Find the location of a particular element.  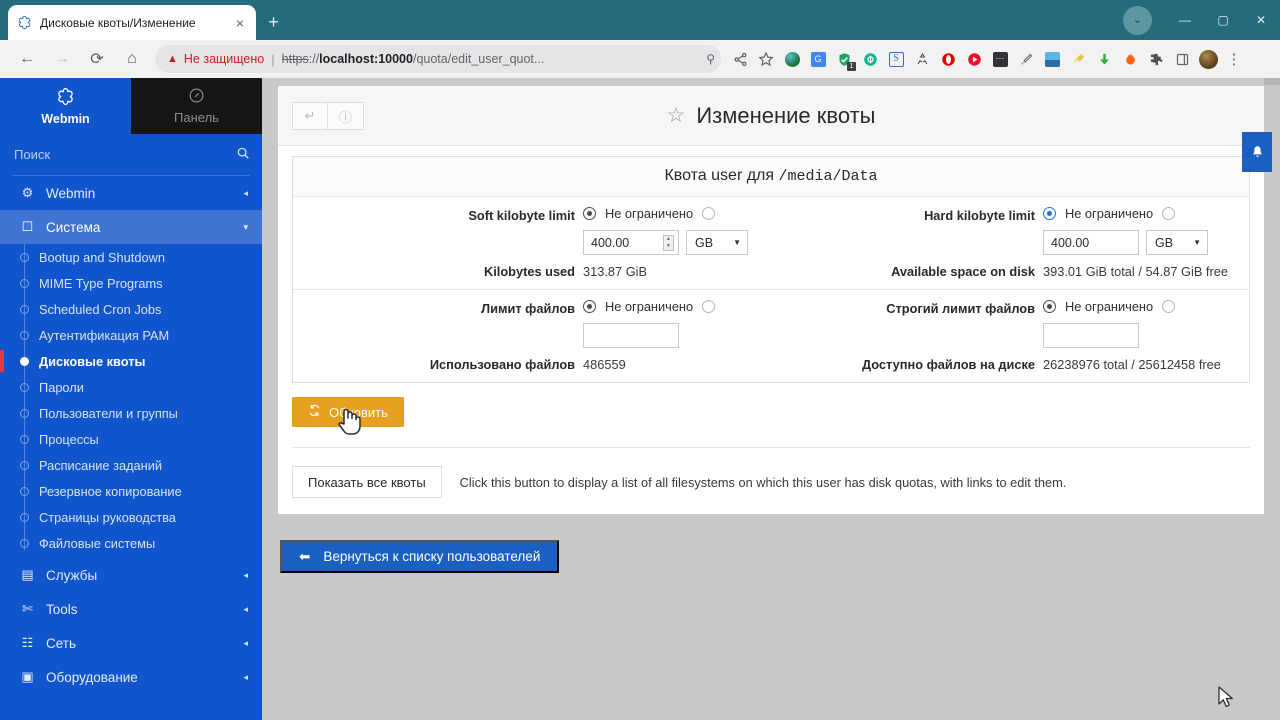

forward-button: → is located at coordinates (62, 59).